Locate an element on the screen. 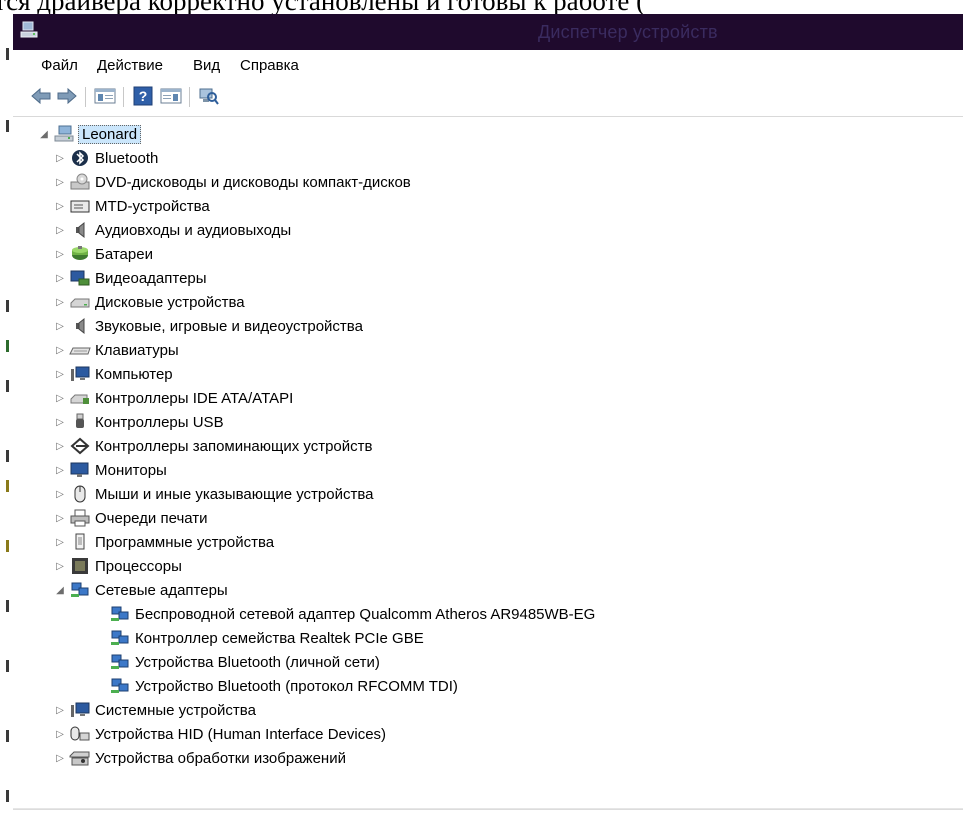  toolbar: ? is located at coordinates (488, 97).